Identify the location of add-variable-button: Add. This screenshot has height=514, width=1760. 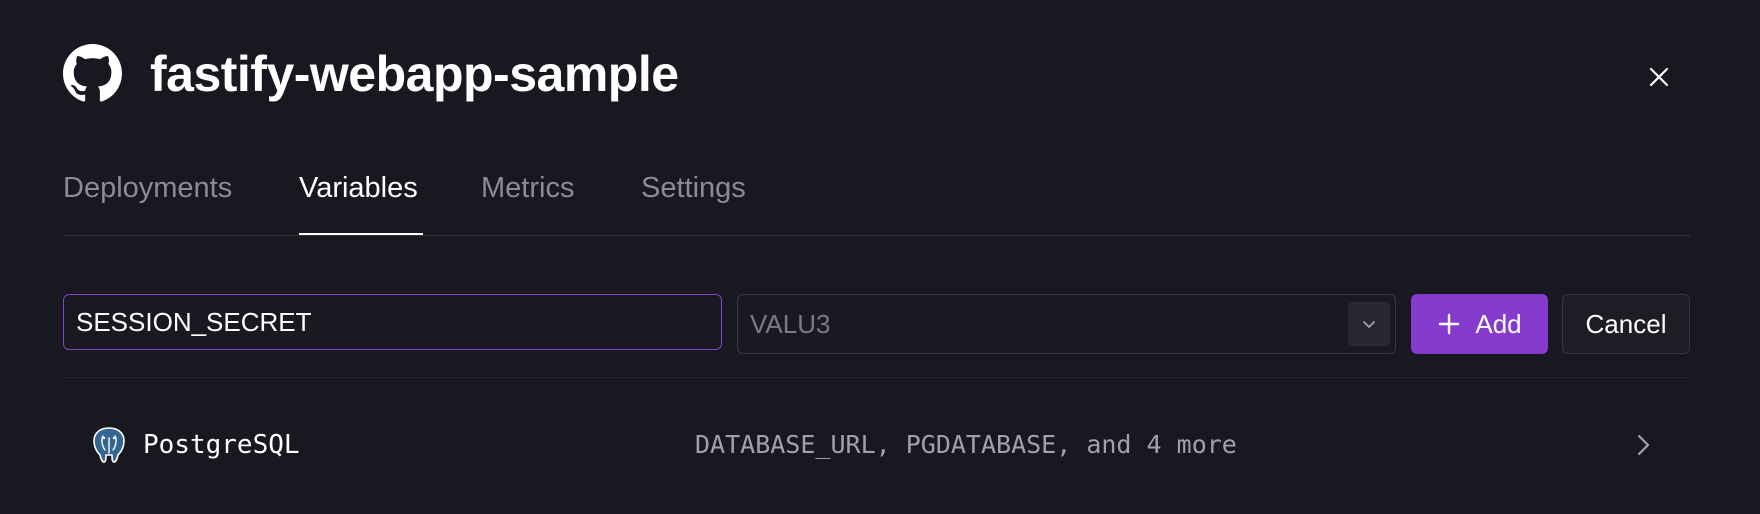
(1479, 324).